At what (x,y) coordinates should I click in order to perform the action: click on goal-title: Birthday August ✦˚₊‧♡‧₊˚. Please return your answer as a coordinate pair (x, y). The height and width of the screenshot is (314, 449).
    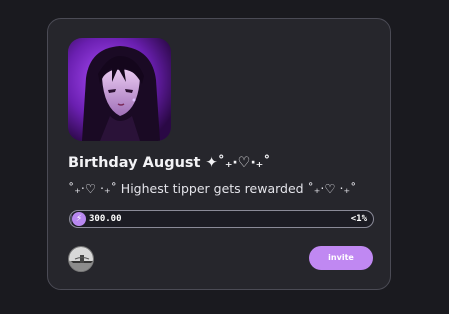
    Looking at the image, I should click on (169, 163).